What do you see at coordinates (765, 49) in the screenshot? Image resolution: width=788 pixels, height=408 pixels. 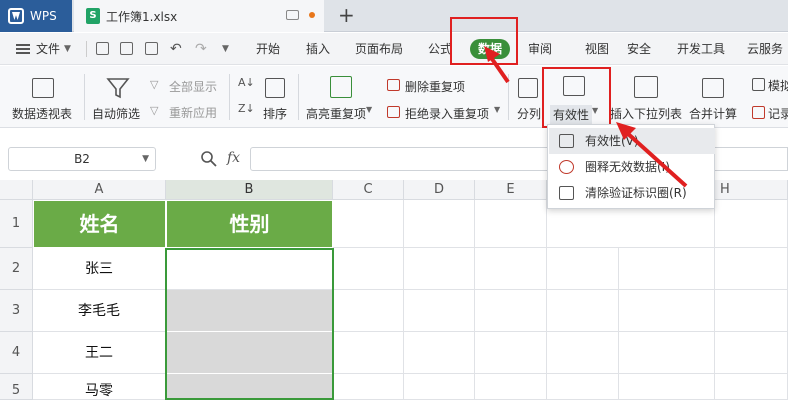 I see `menu-item-cloud: 云服务` at bounding box center [765, 49].